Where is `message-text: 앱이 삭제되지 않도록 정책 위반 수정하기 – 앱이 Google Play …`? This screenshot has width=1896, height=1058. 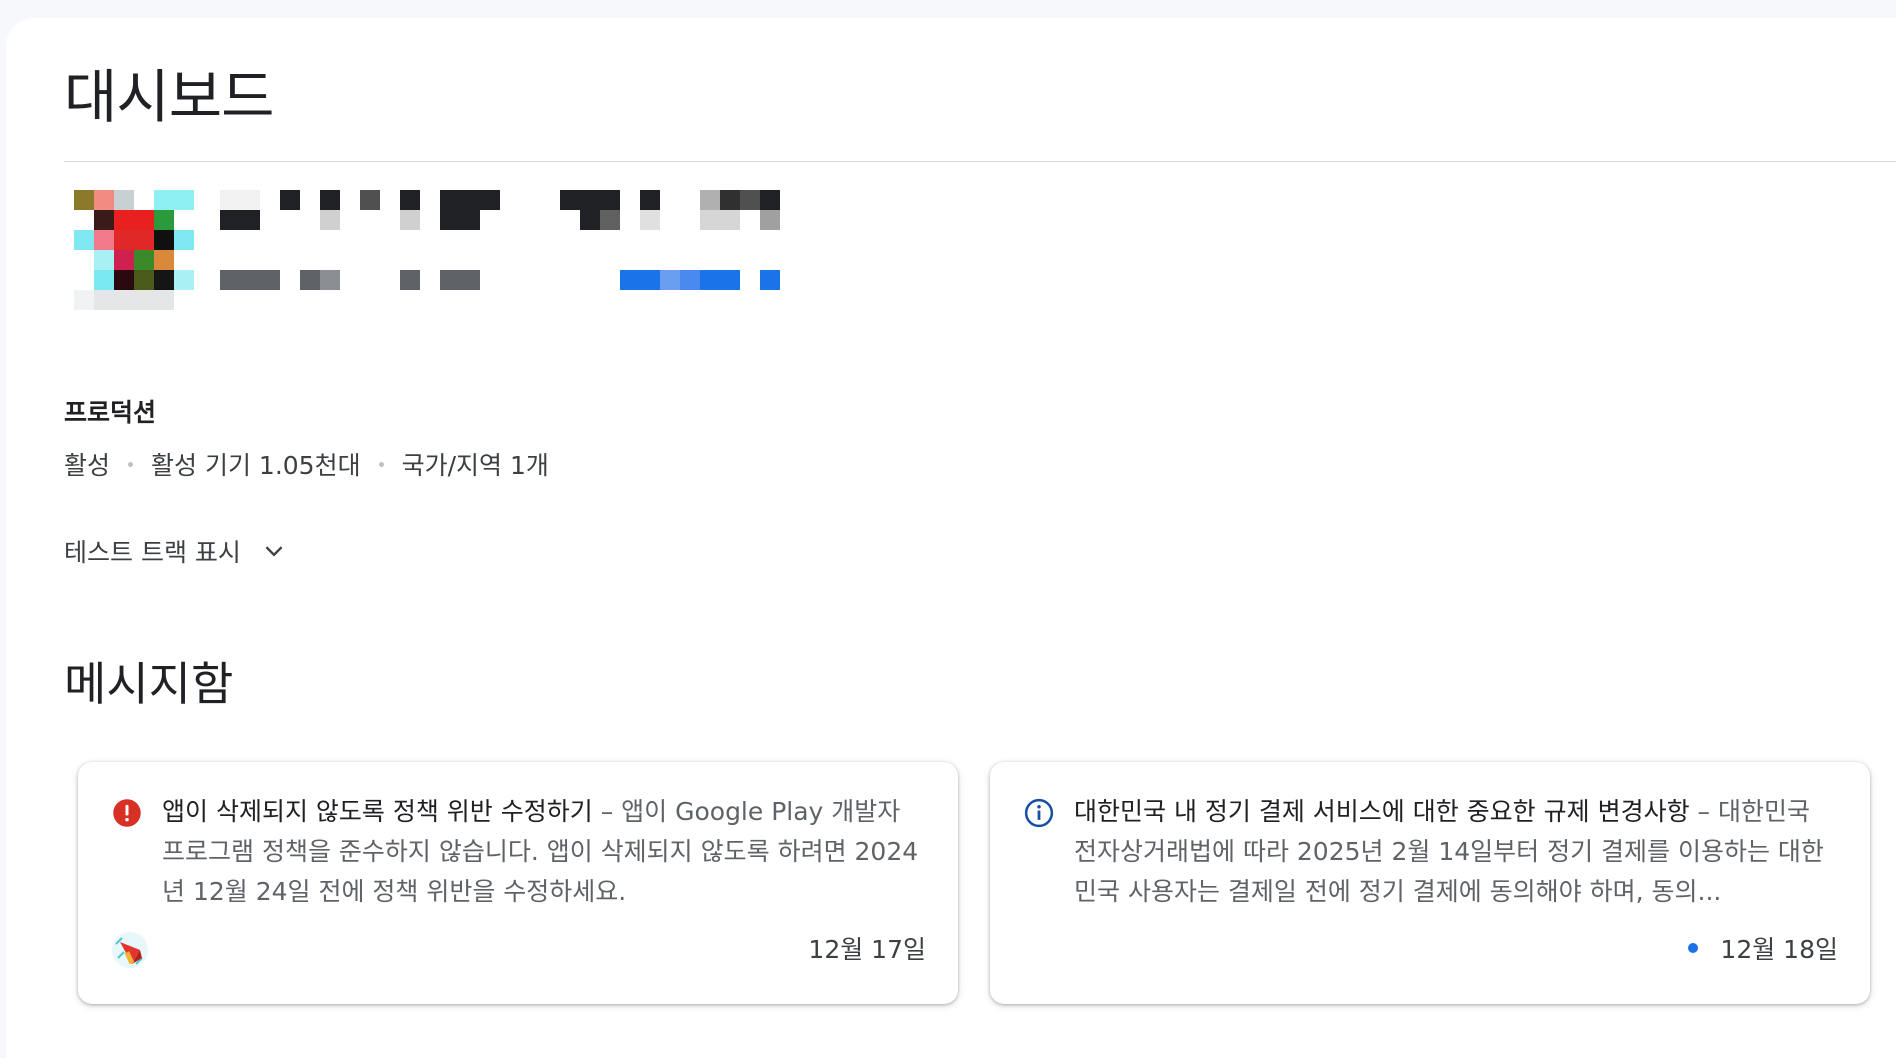 message-text: 앱이 삭제되지 않도록 정책 위반 수정하기 – 앱이 Google Play … is located at coordinates (542, 852).